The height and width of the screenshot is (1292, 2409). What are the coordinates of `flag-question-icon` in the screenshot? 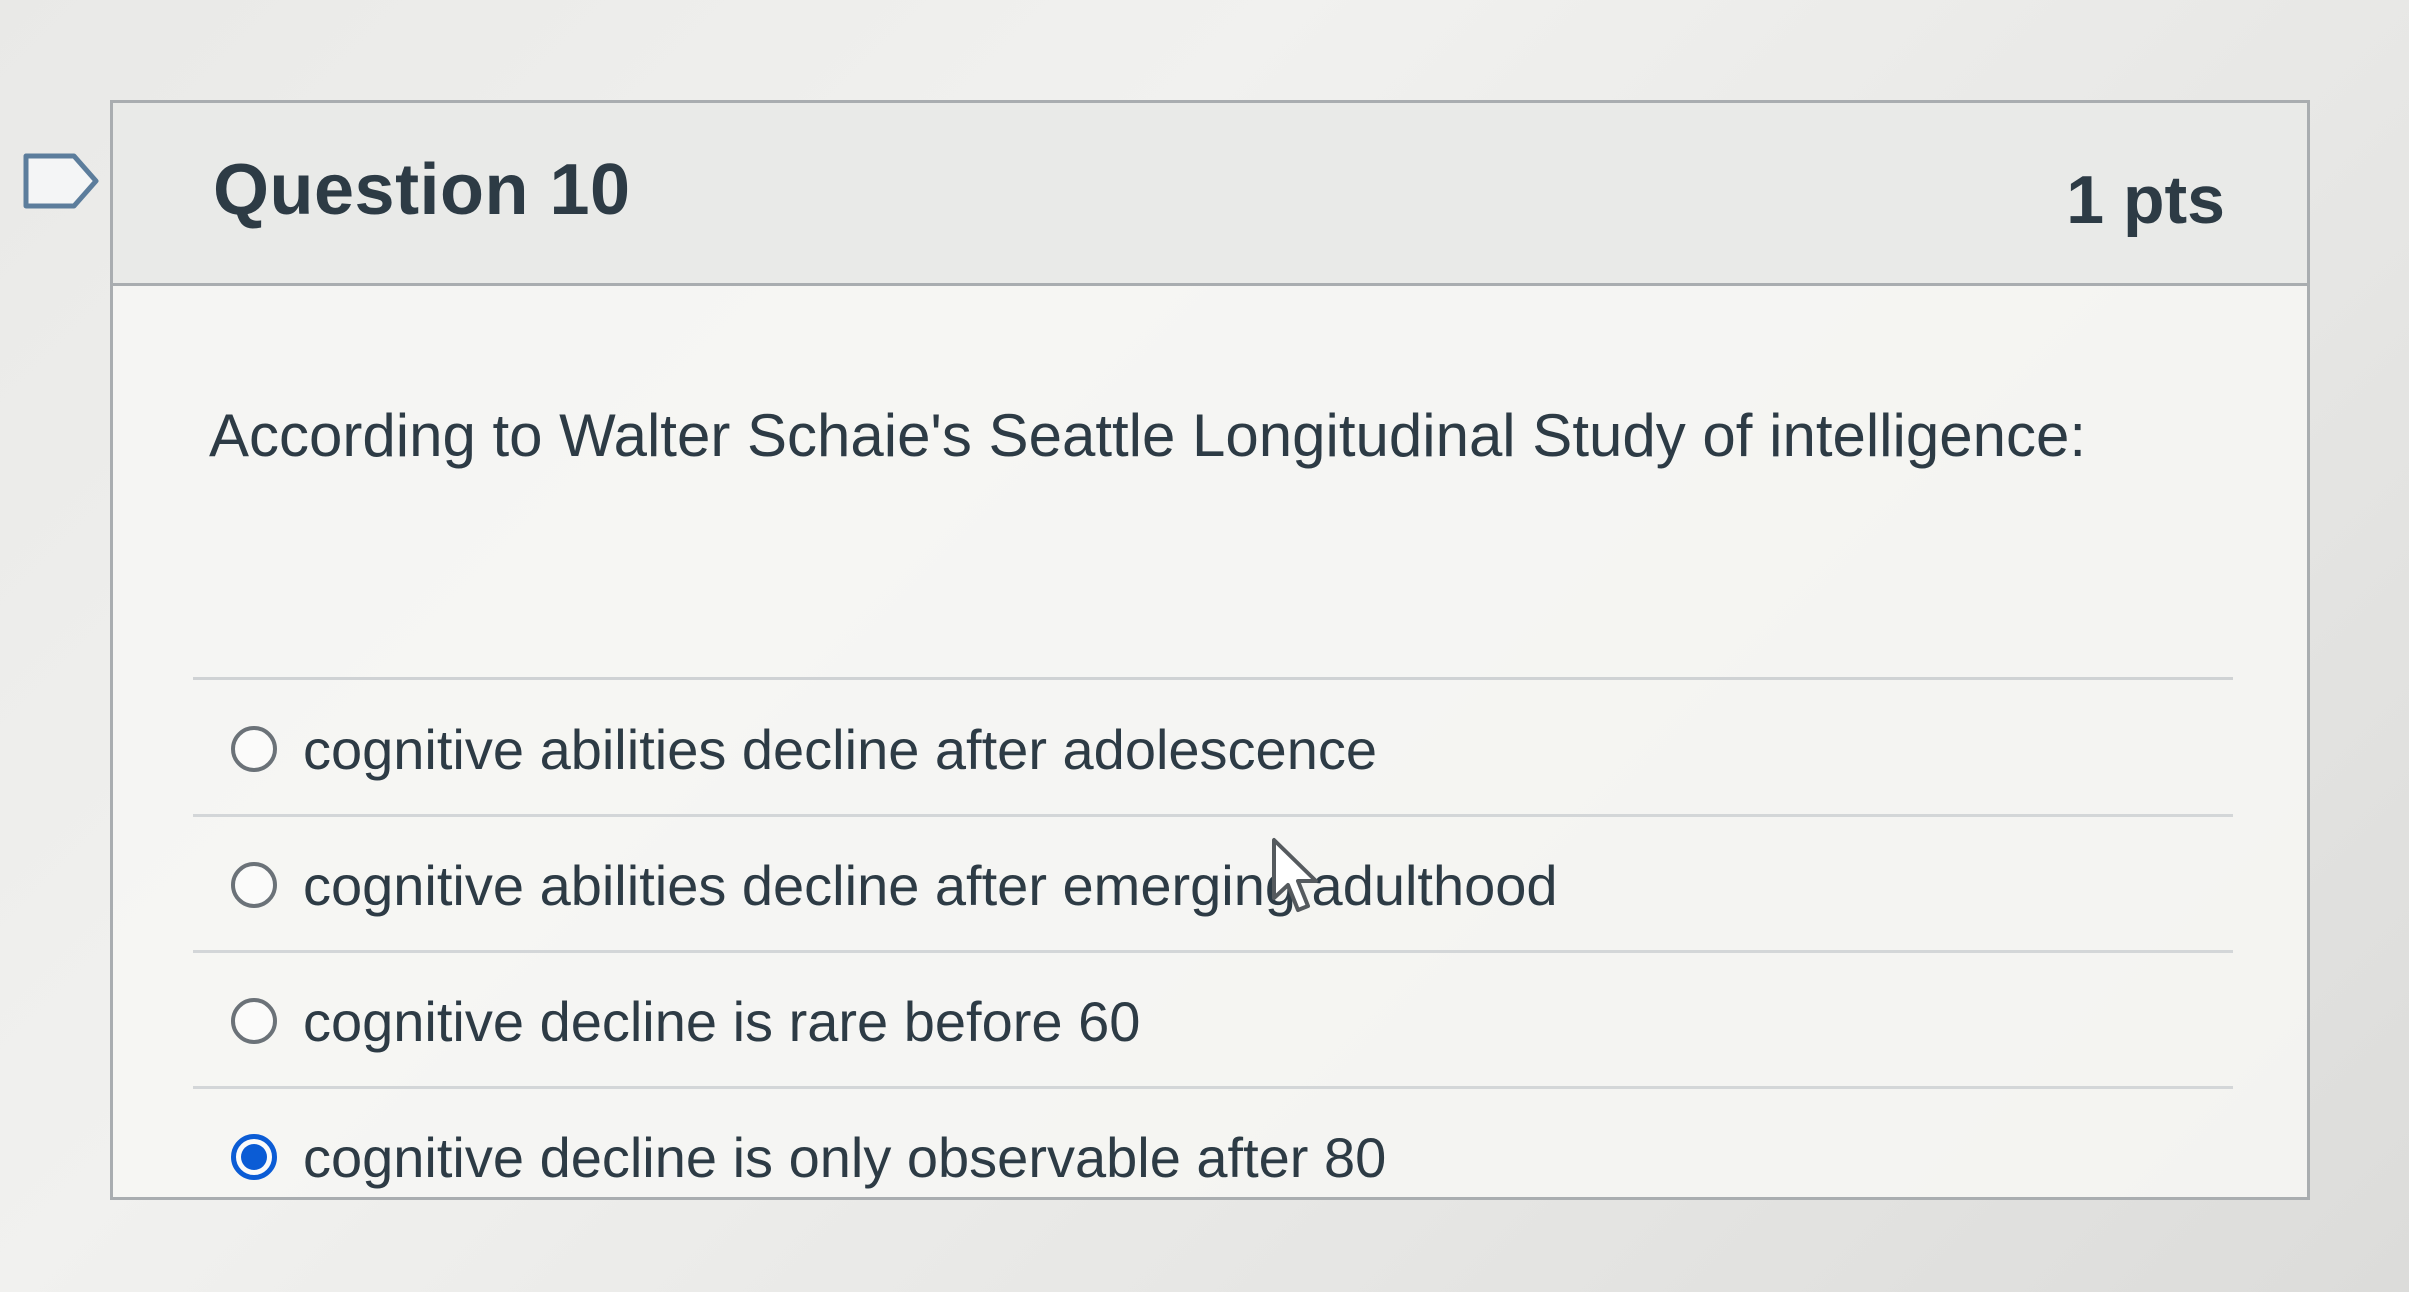 It's located at (61, 181).